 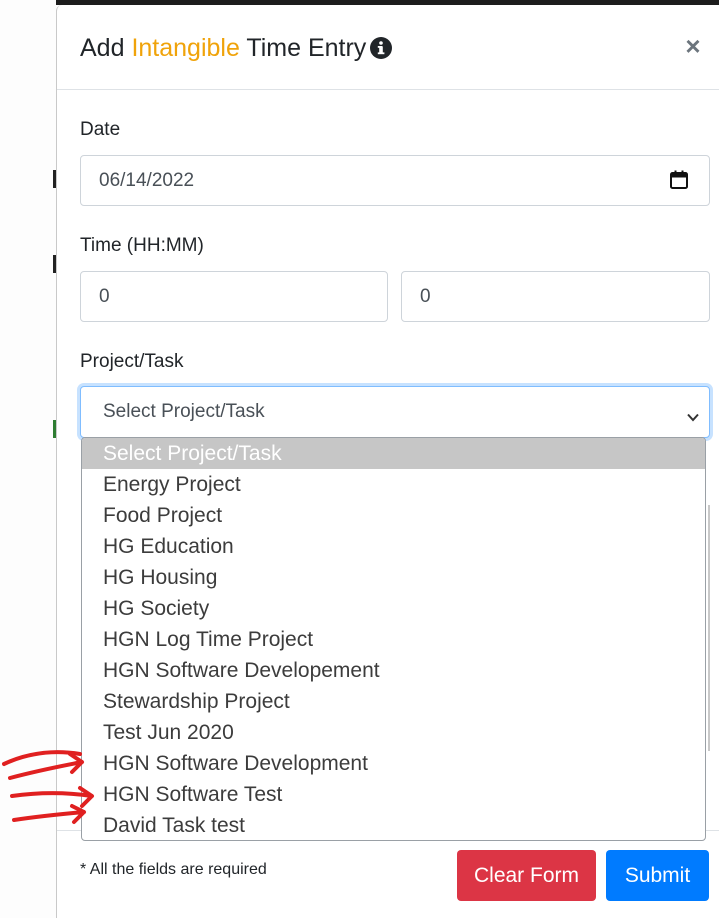 What do you see at coordinates (555, 296) in the screenshot?
I see `minutes-input: 0` at bounding box center [555, 296].